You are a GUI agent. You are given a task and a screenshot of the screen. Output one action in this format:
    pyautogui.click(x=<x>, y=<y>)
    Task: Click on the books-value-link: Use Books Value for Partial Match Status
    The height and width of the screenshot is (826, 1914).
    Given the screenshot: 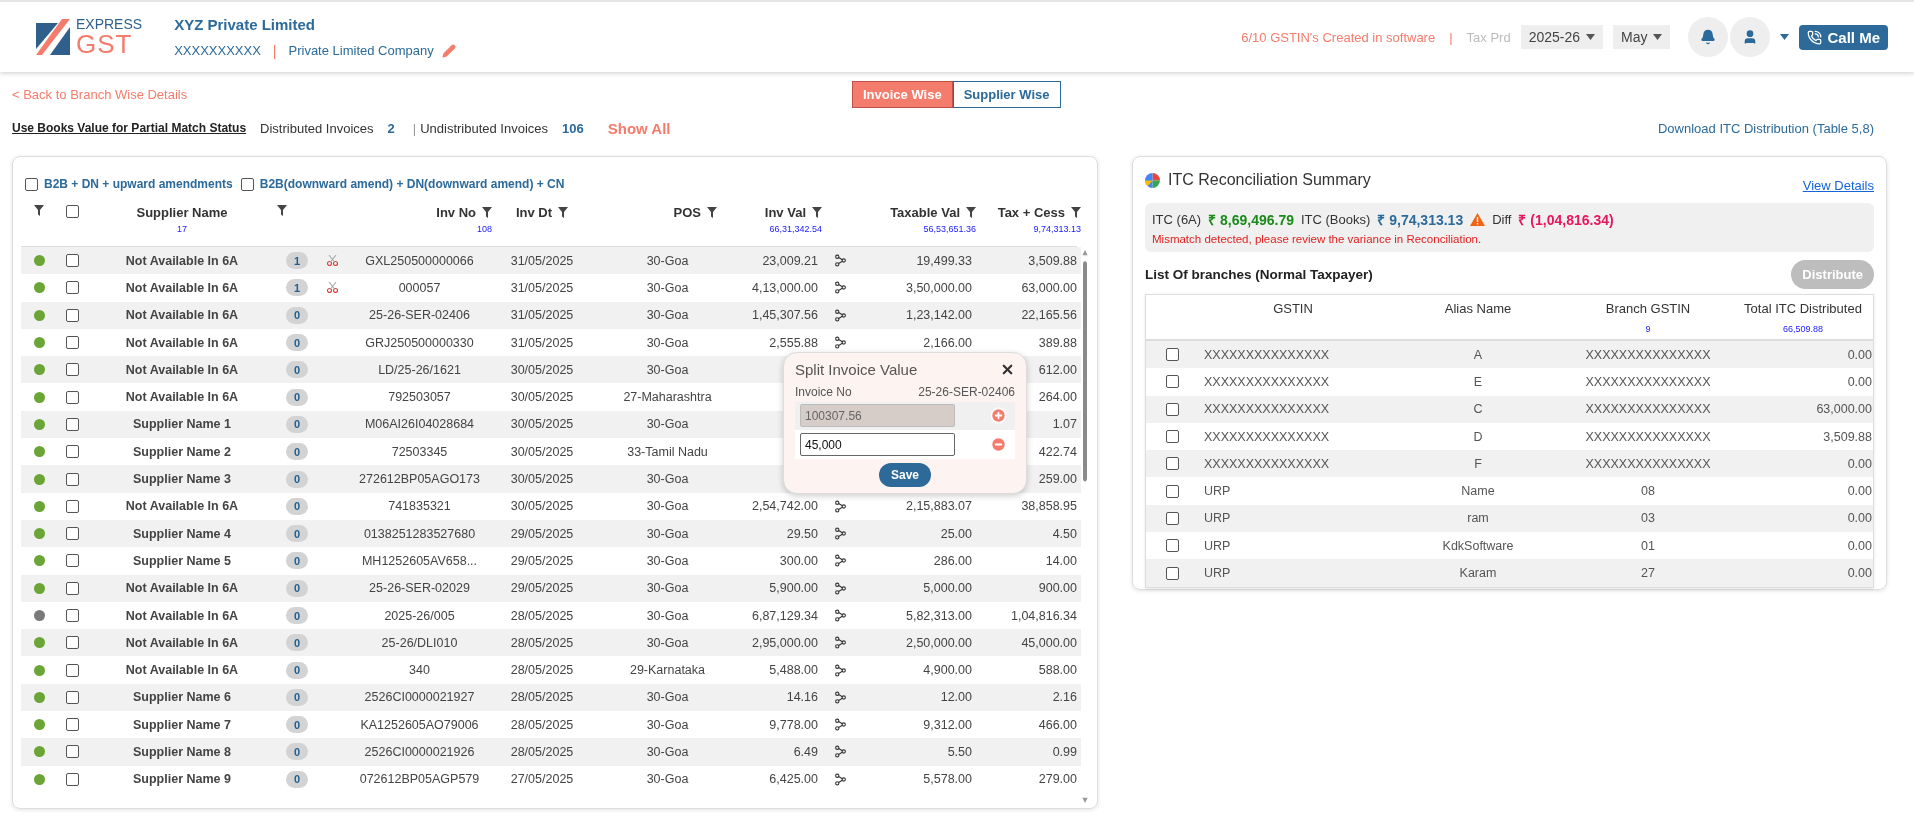 What is the action you would take?
    pyautogui.click(x=129, y=128)
    